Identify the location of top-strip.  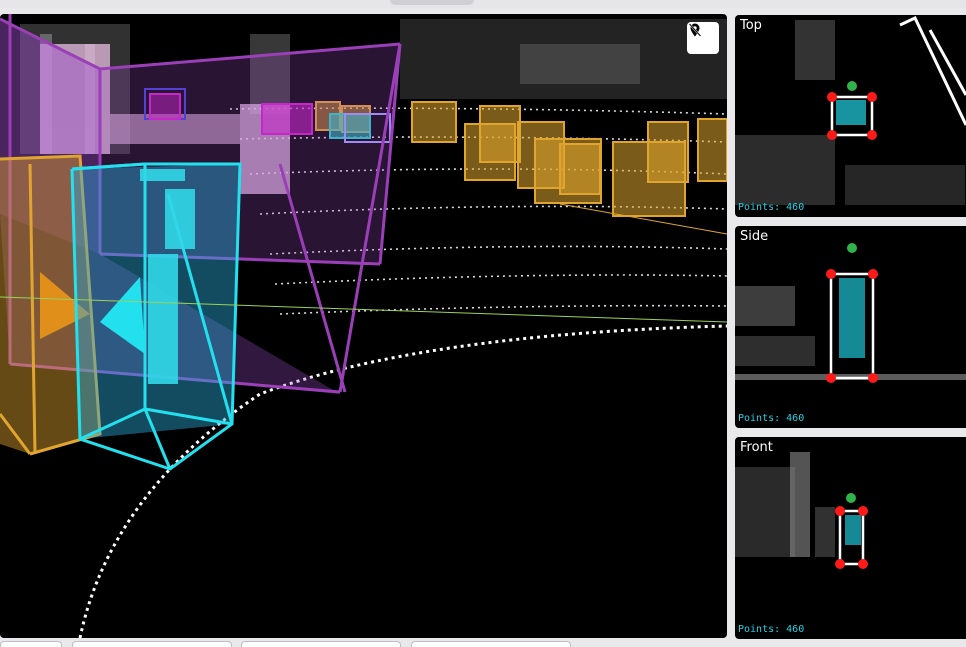
(483, 4).